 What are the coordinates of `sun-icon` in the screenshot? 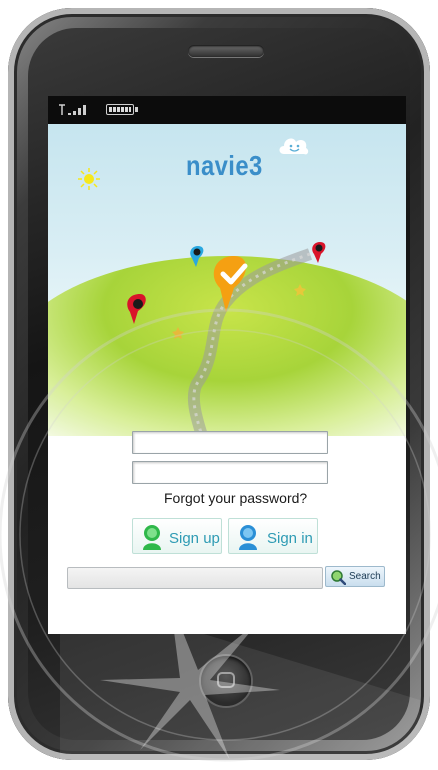 It's located at (89, 179).